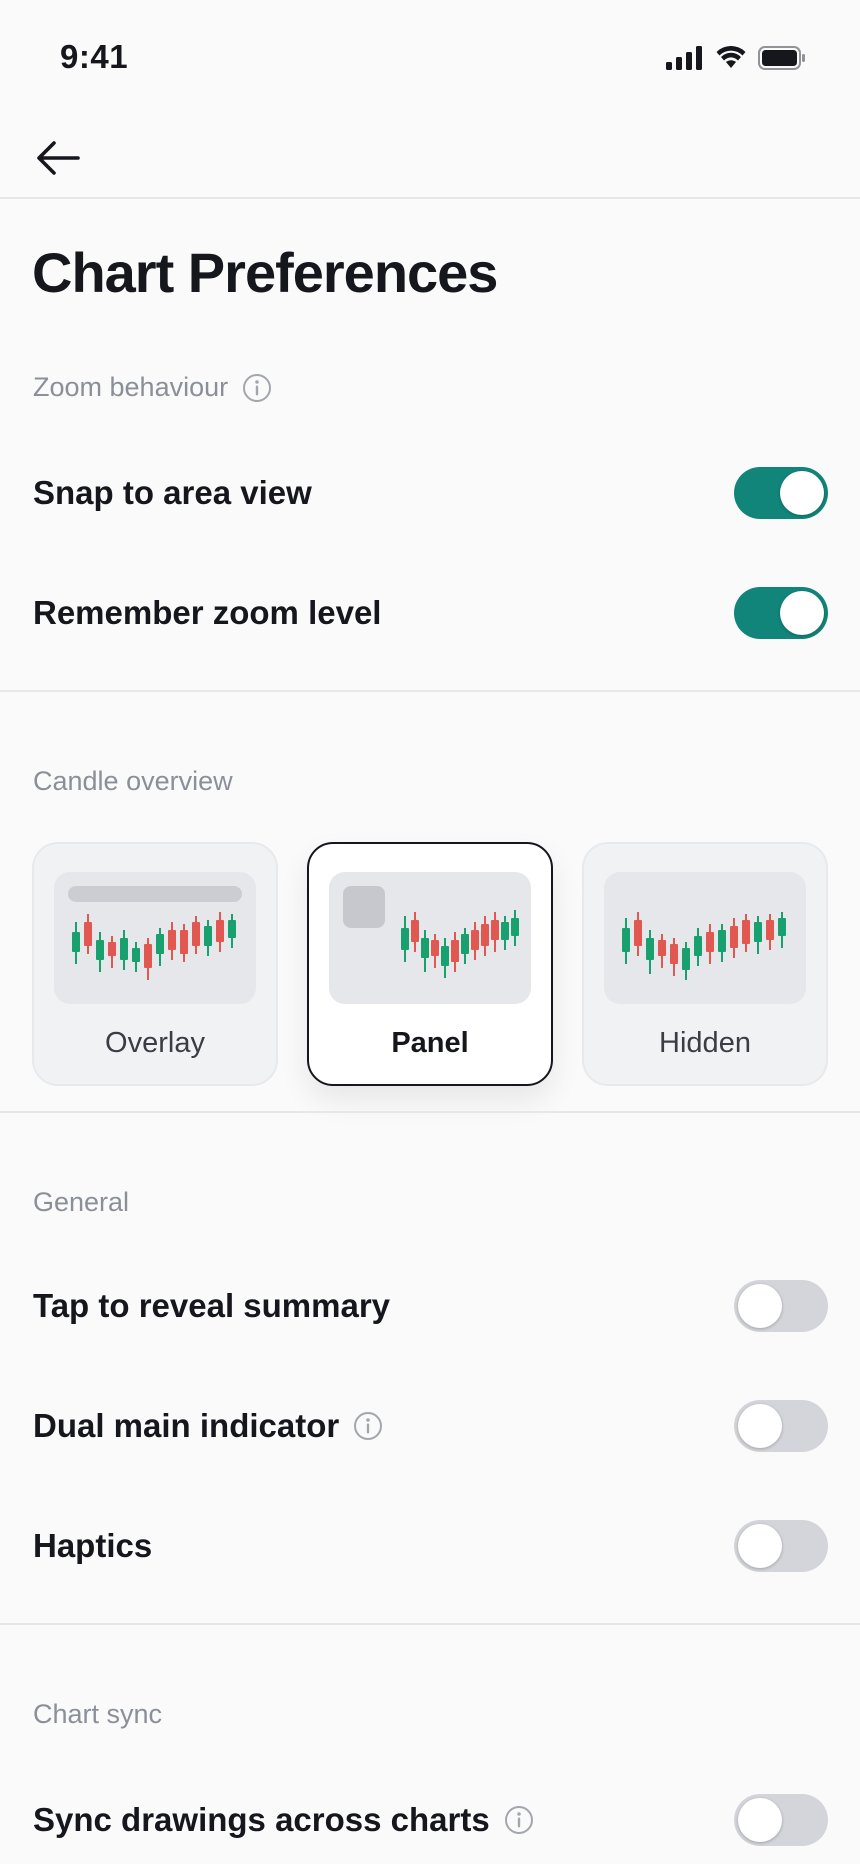 This screenshot has height=1864, width=860. I want to click on status-time: 9:41, so click(94, 56).